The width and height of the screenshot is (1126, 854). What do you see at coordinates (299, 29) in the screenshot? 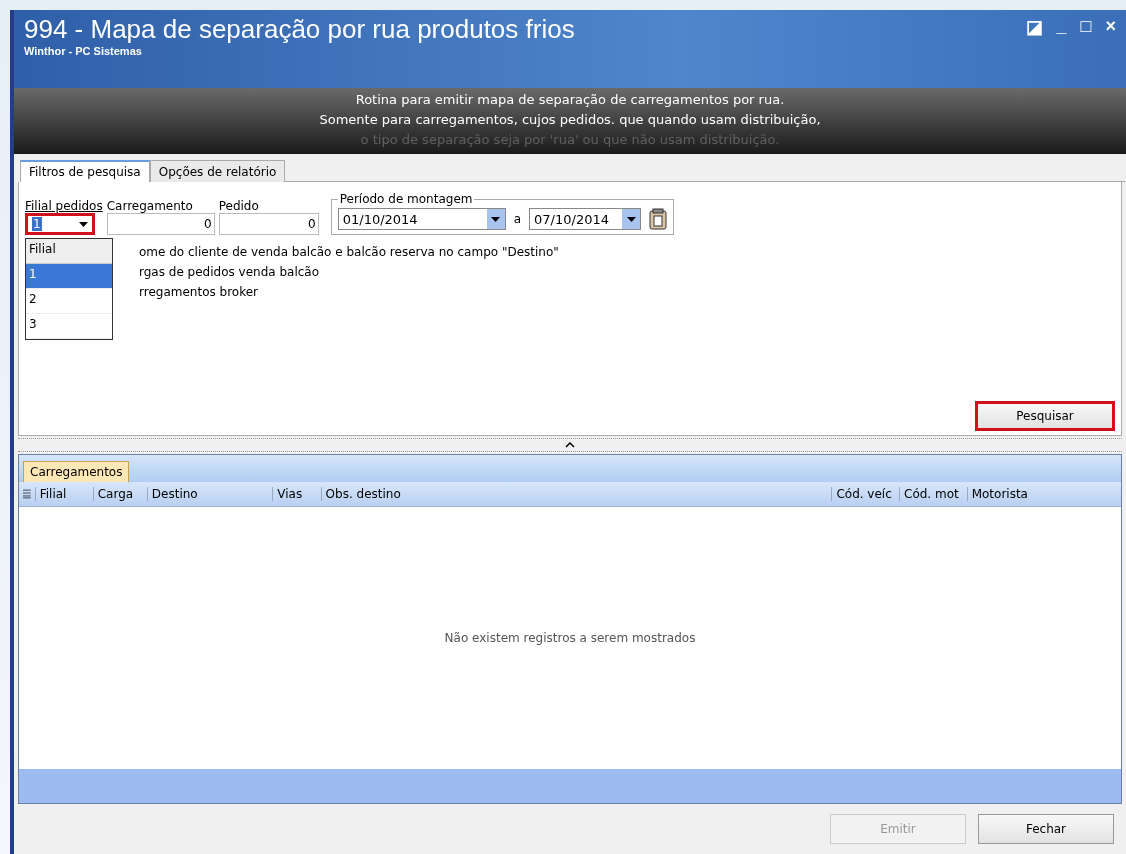
I see `window-title: 994 - Mapa de separação por rua produtos frios` at bounding box center [299, 29].